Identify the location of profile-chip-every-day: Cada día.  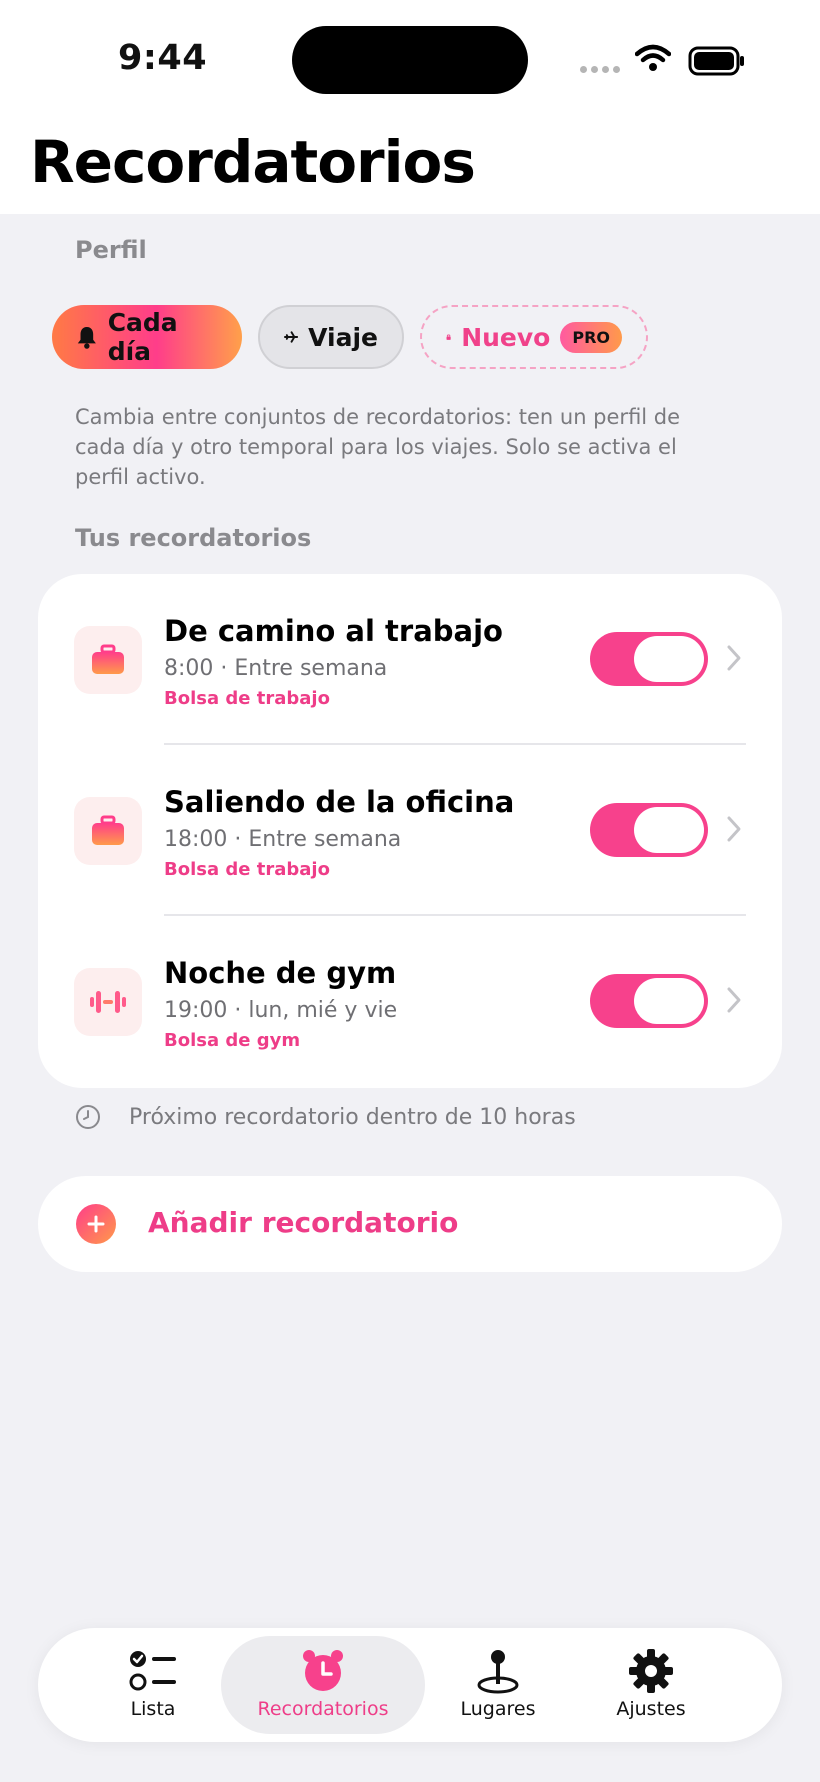
(147, 337).